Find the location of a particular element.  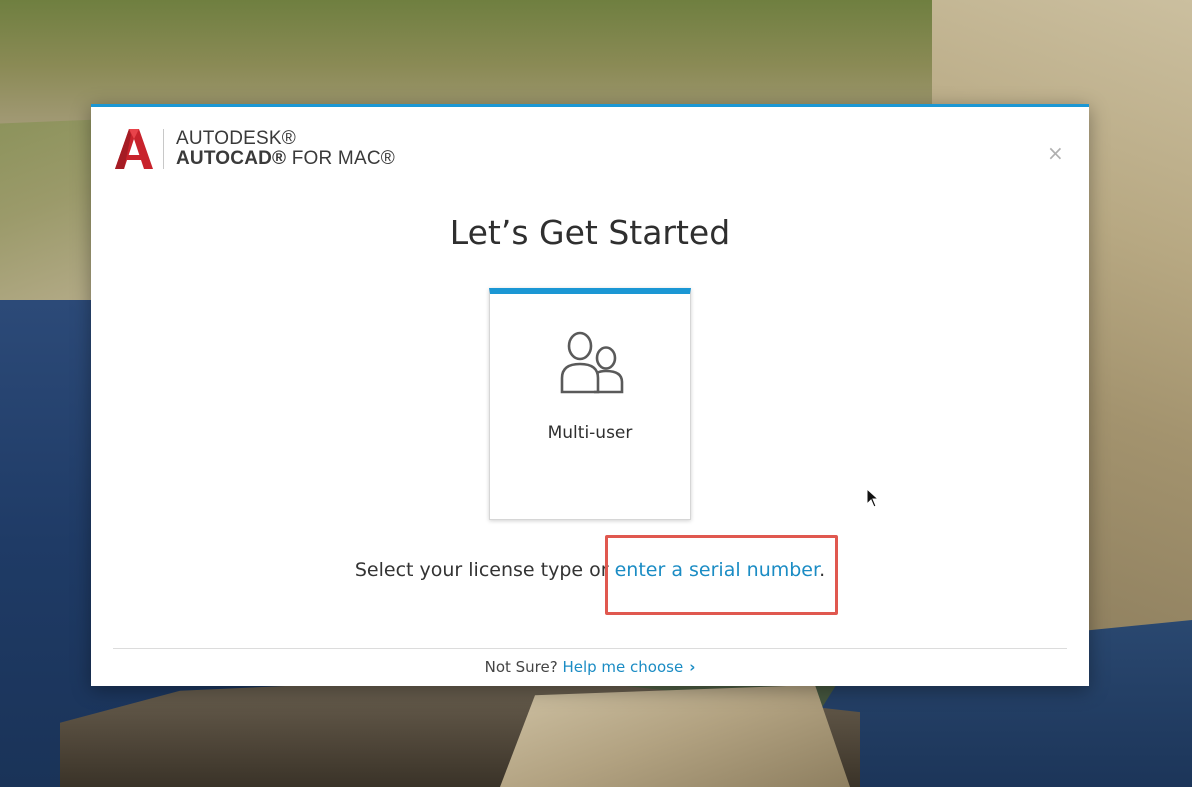

help-me-choose-link: Help me choose is located at coordinates (622, 667).